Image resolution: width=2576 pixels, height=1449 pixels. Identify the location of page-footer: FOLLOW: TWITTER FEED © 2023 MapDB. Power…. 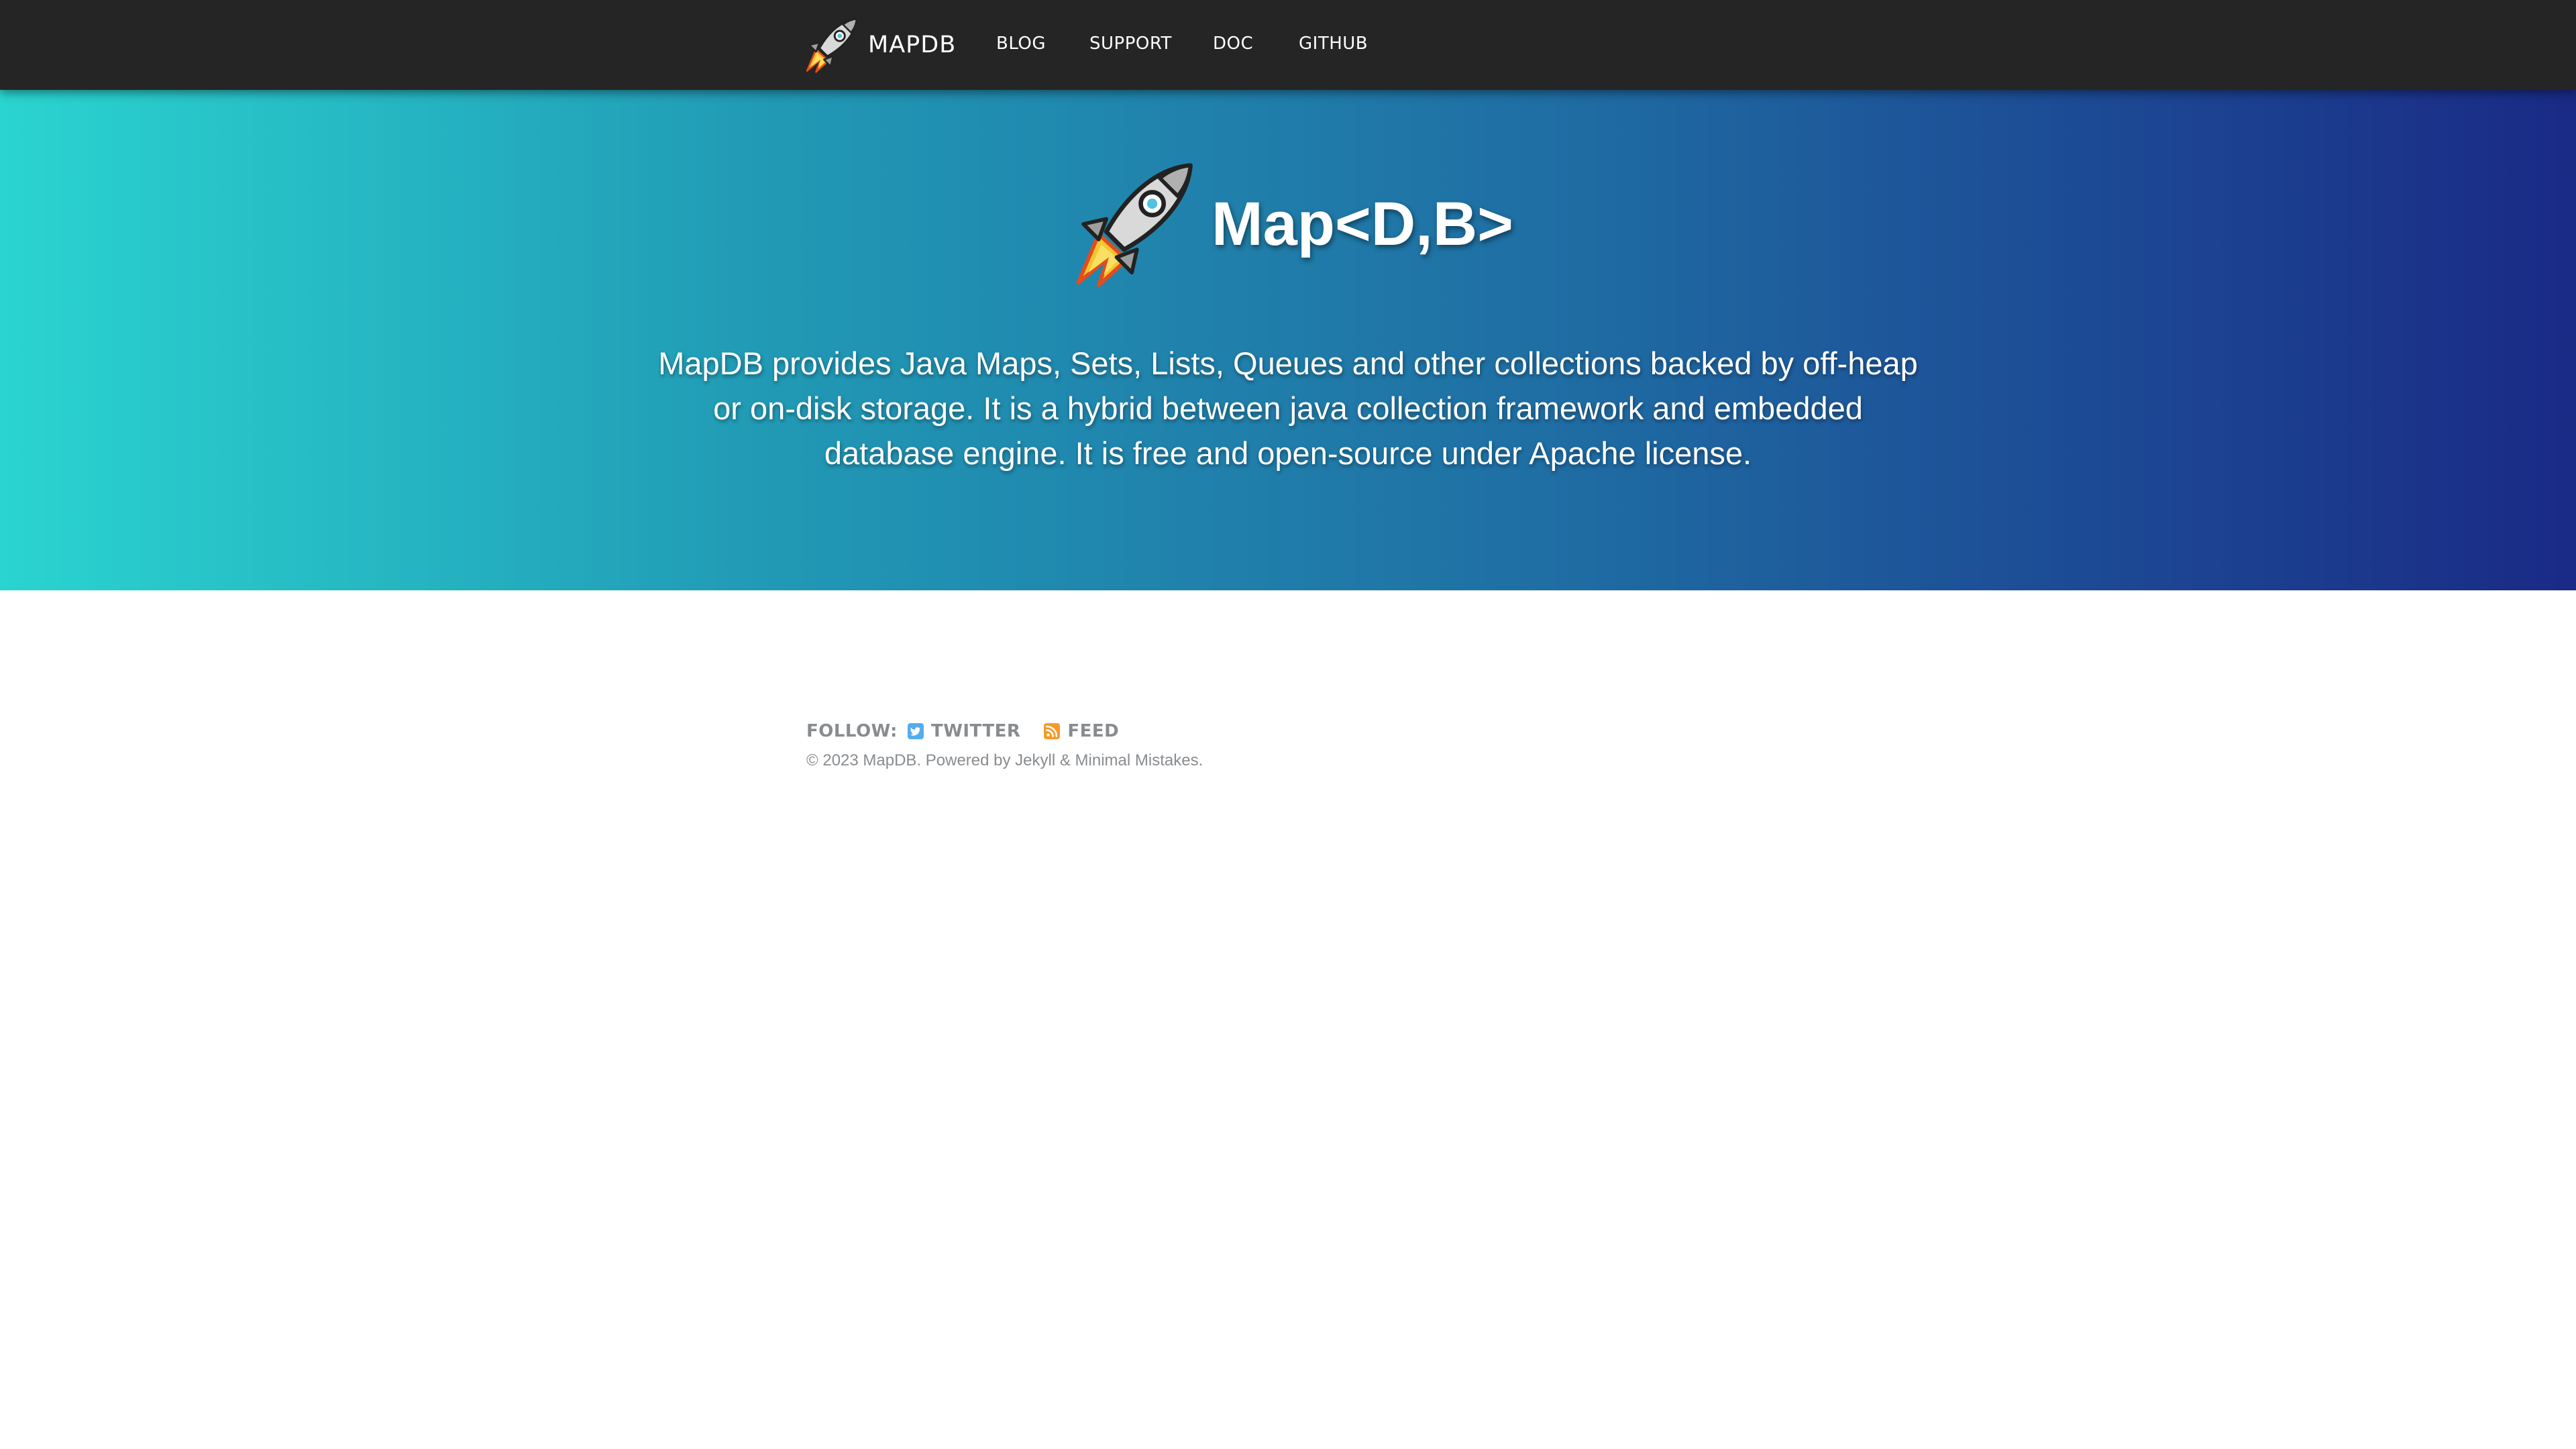
(1309, 744).